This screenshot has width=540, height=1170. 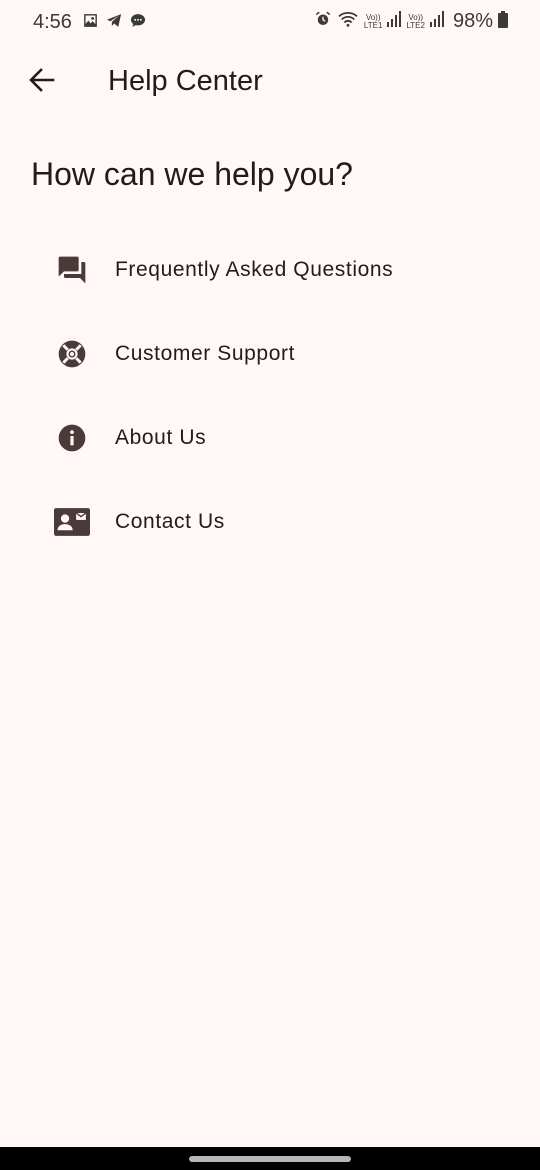 I want to click on sim1-lte-label: LTE1, so click(x=373, y=25).